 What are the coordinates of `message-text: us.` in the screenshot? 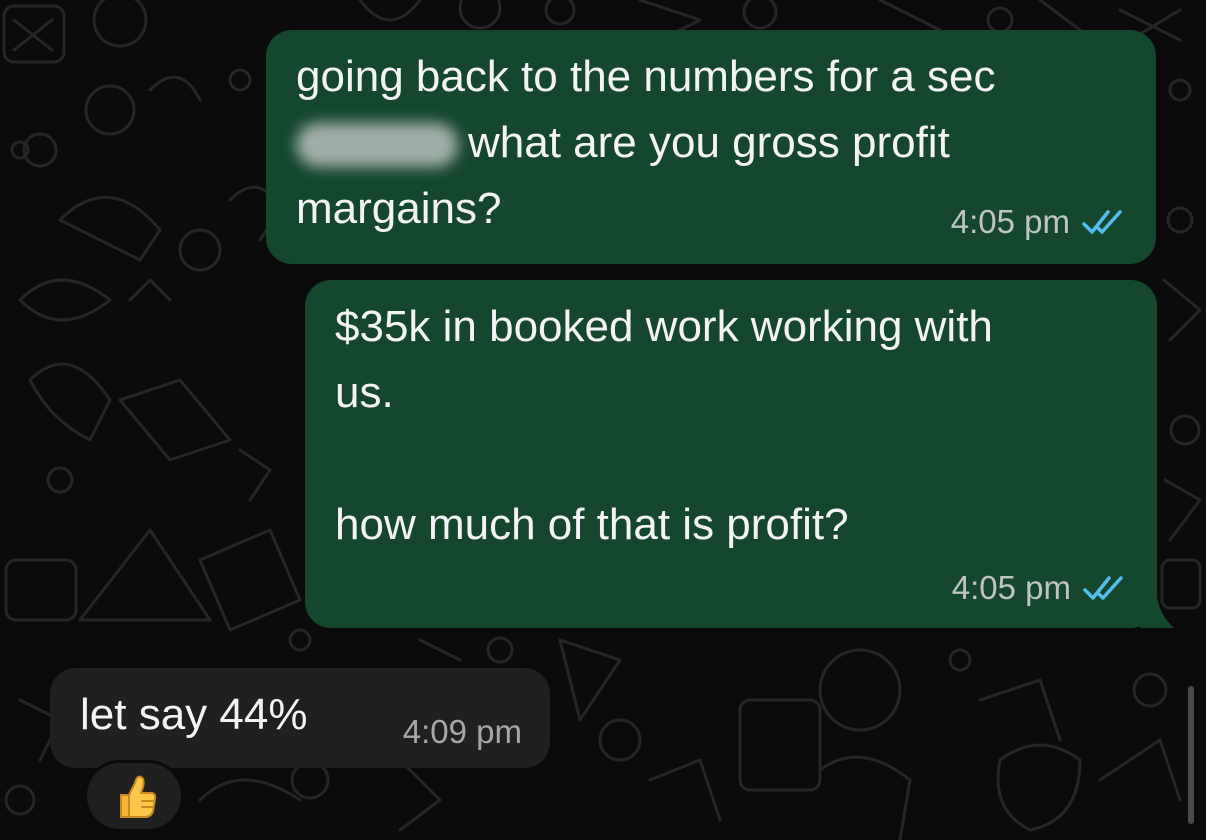 It's located at (364, 392).